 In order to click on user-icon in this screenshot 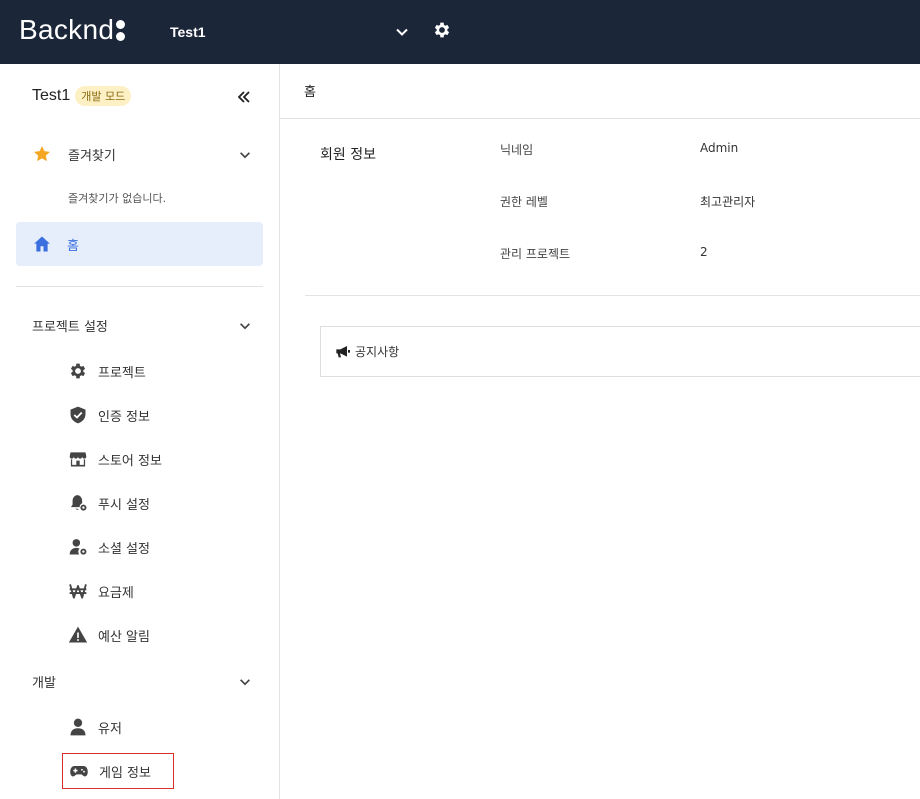, I will do `click(78, 727)`.